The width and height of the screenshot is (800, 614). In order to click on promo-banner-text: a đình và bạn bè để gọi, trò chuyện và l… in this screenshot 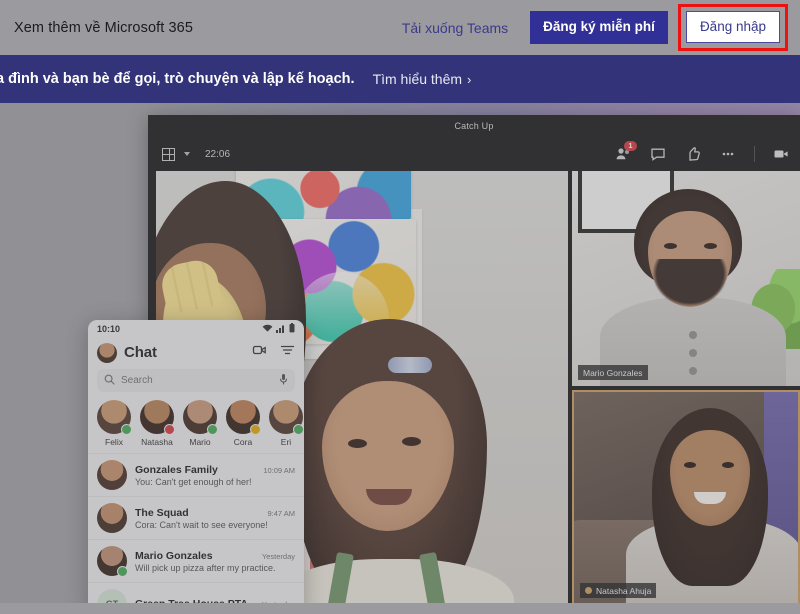, I will do `click(177, 79)`.